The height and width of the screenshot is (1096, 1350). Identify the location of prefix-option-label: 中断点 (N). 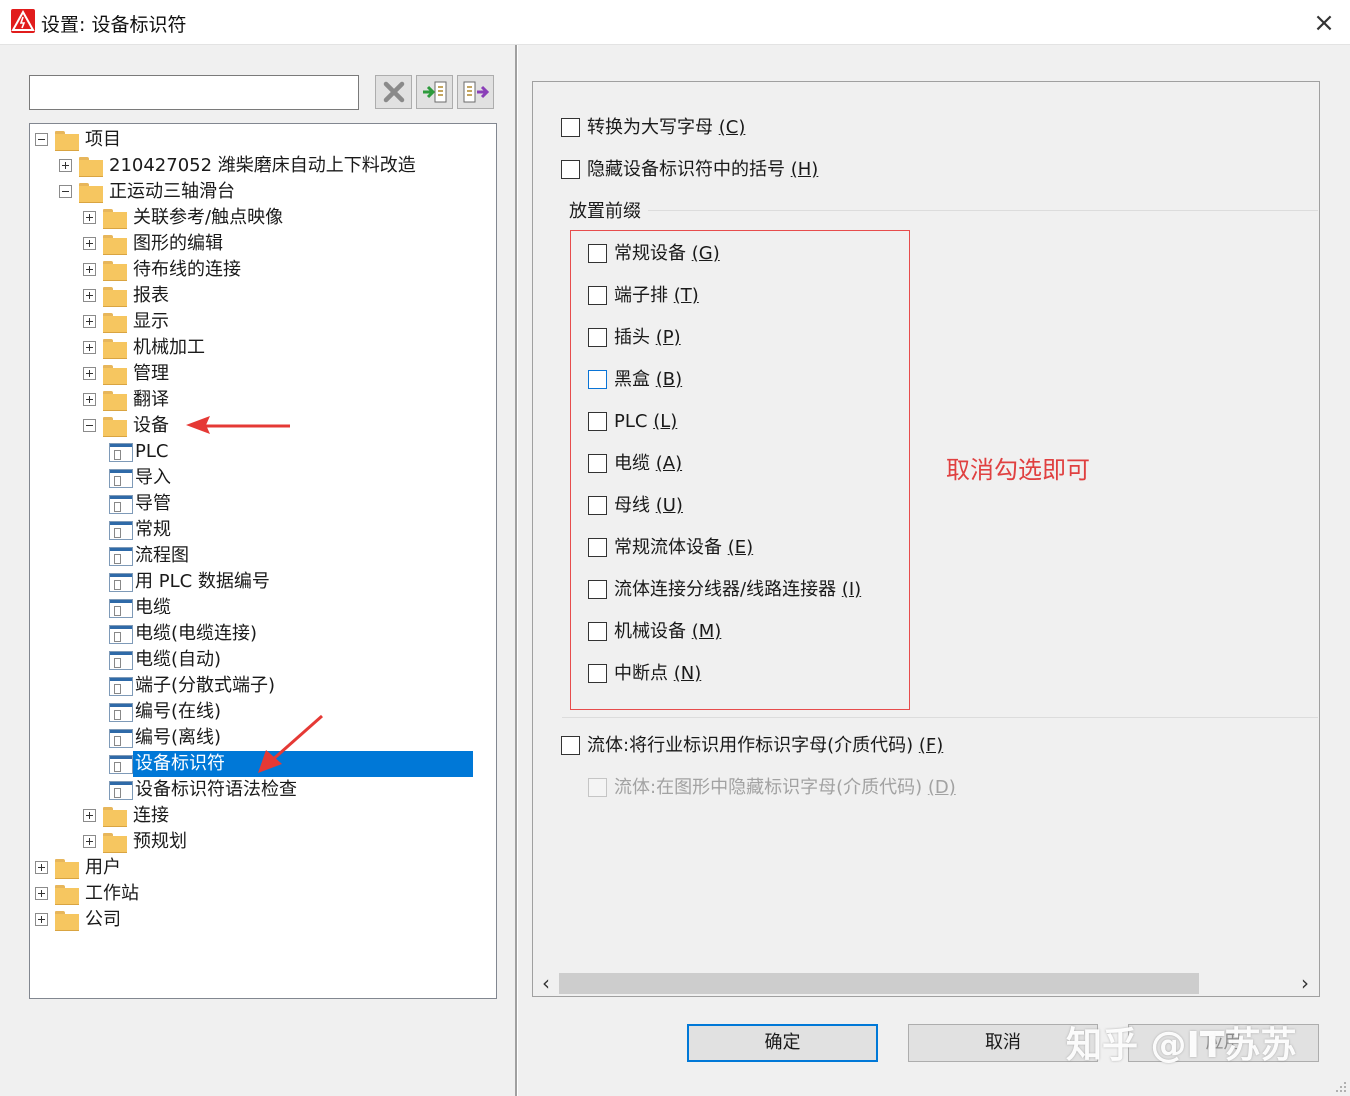
(657, 674).